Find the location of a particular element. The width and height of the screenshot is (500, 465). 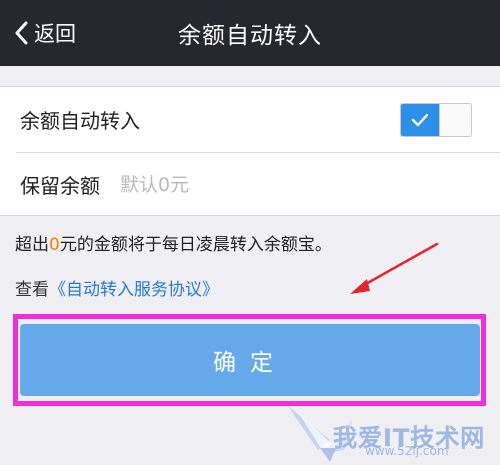

toggle-knob is located at coordinates (455, 120).